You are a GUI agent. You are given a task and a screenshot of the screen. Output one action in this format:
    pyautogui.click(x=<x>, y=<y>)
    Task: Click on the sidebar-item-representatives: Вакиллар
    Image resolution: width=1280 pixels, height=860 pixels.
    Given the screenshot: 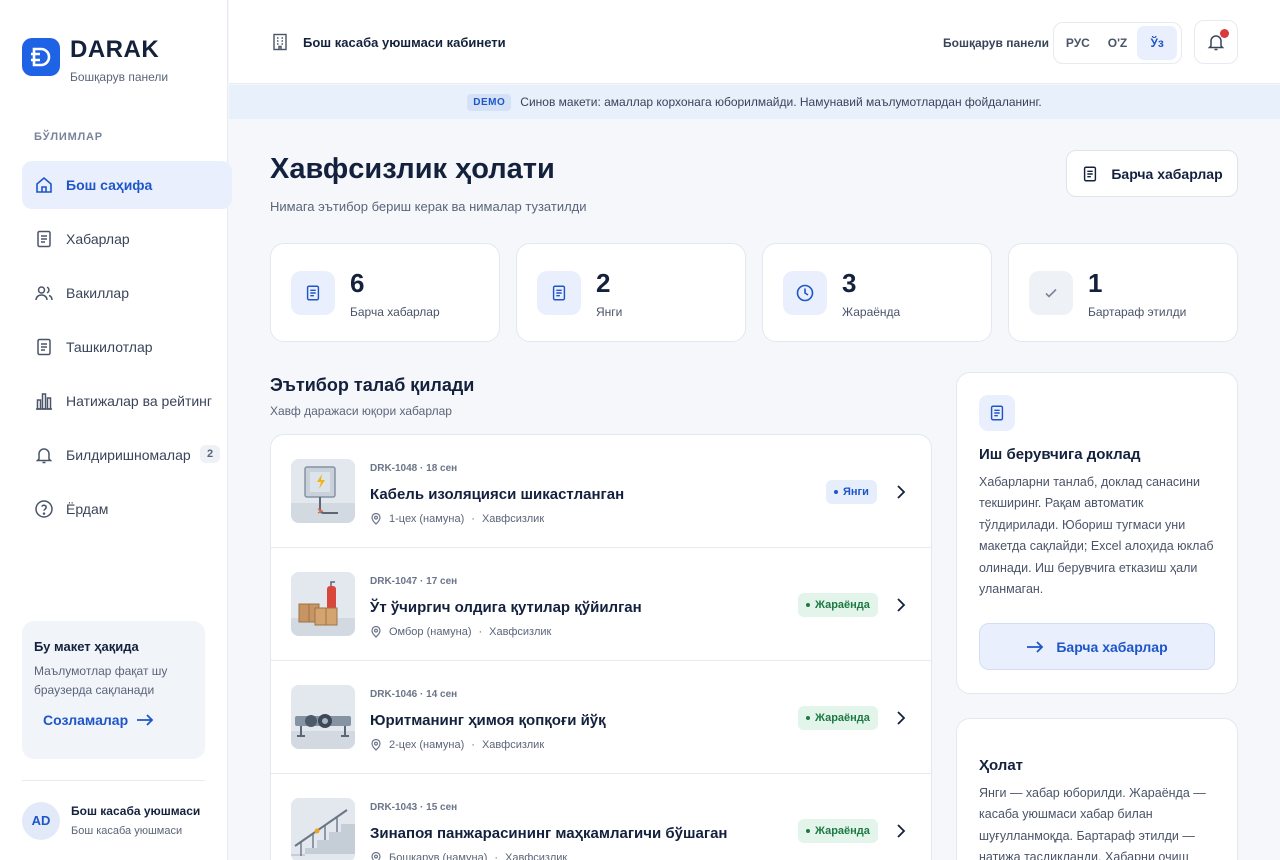 What is the action you would take?
    pyautogui.click(x=127, y=293)
    